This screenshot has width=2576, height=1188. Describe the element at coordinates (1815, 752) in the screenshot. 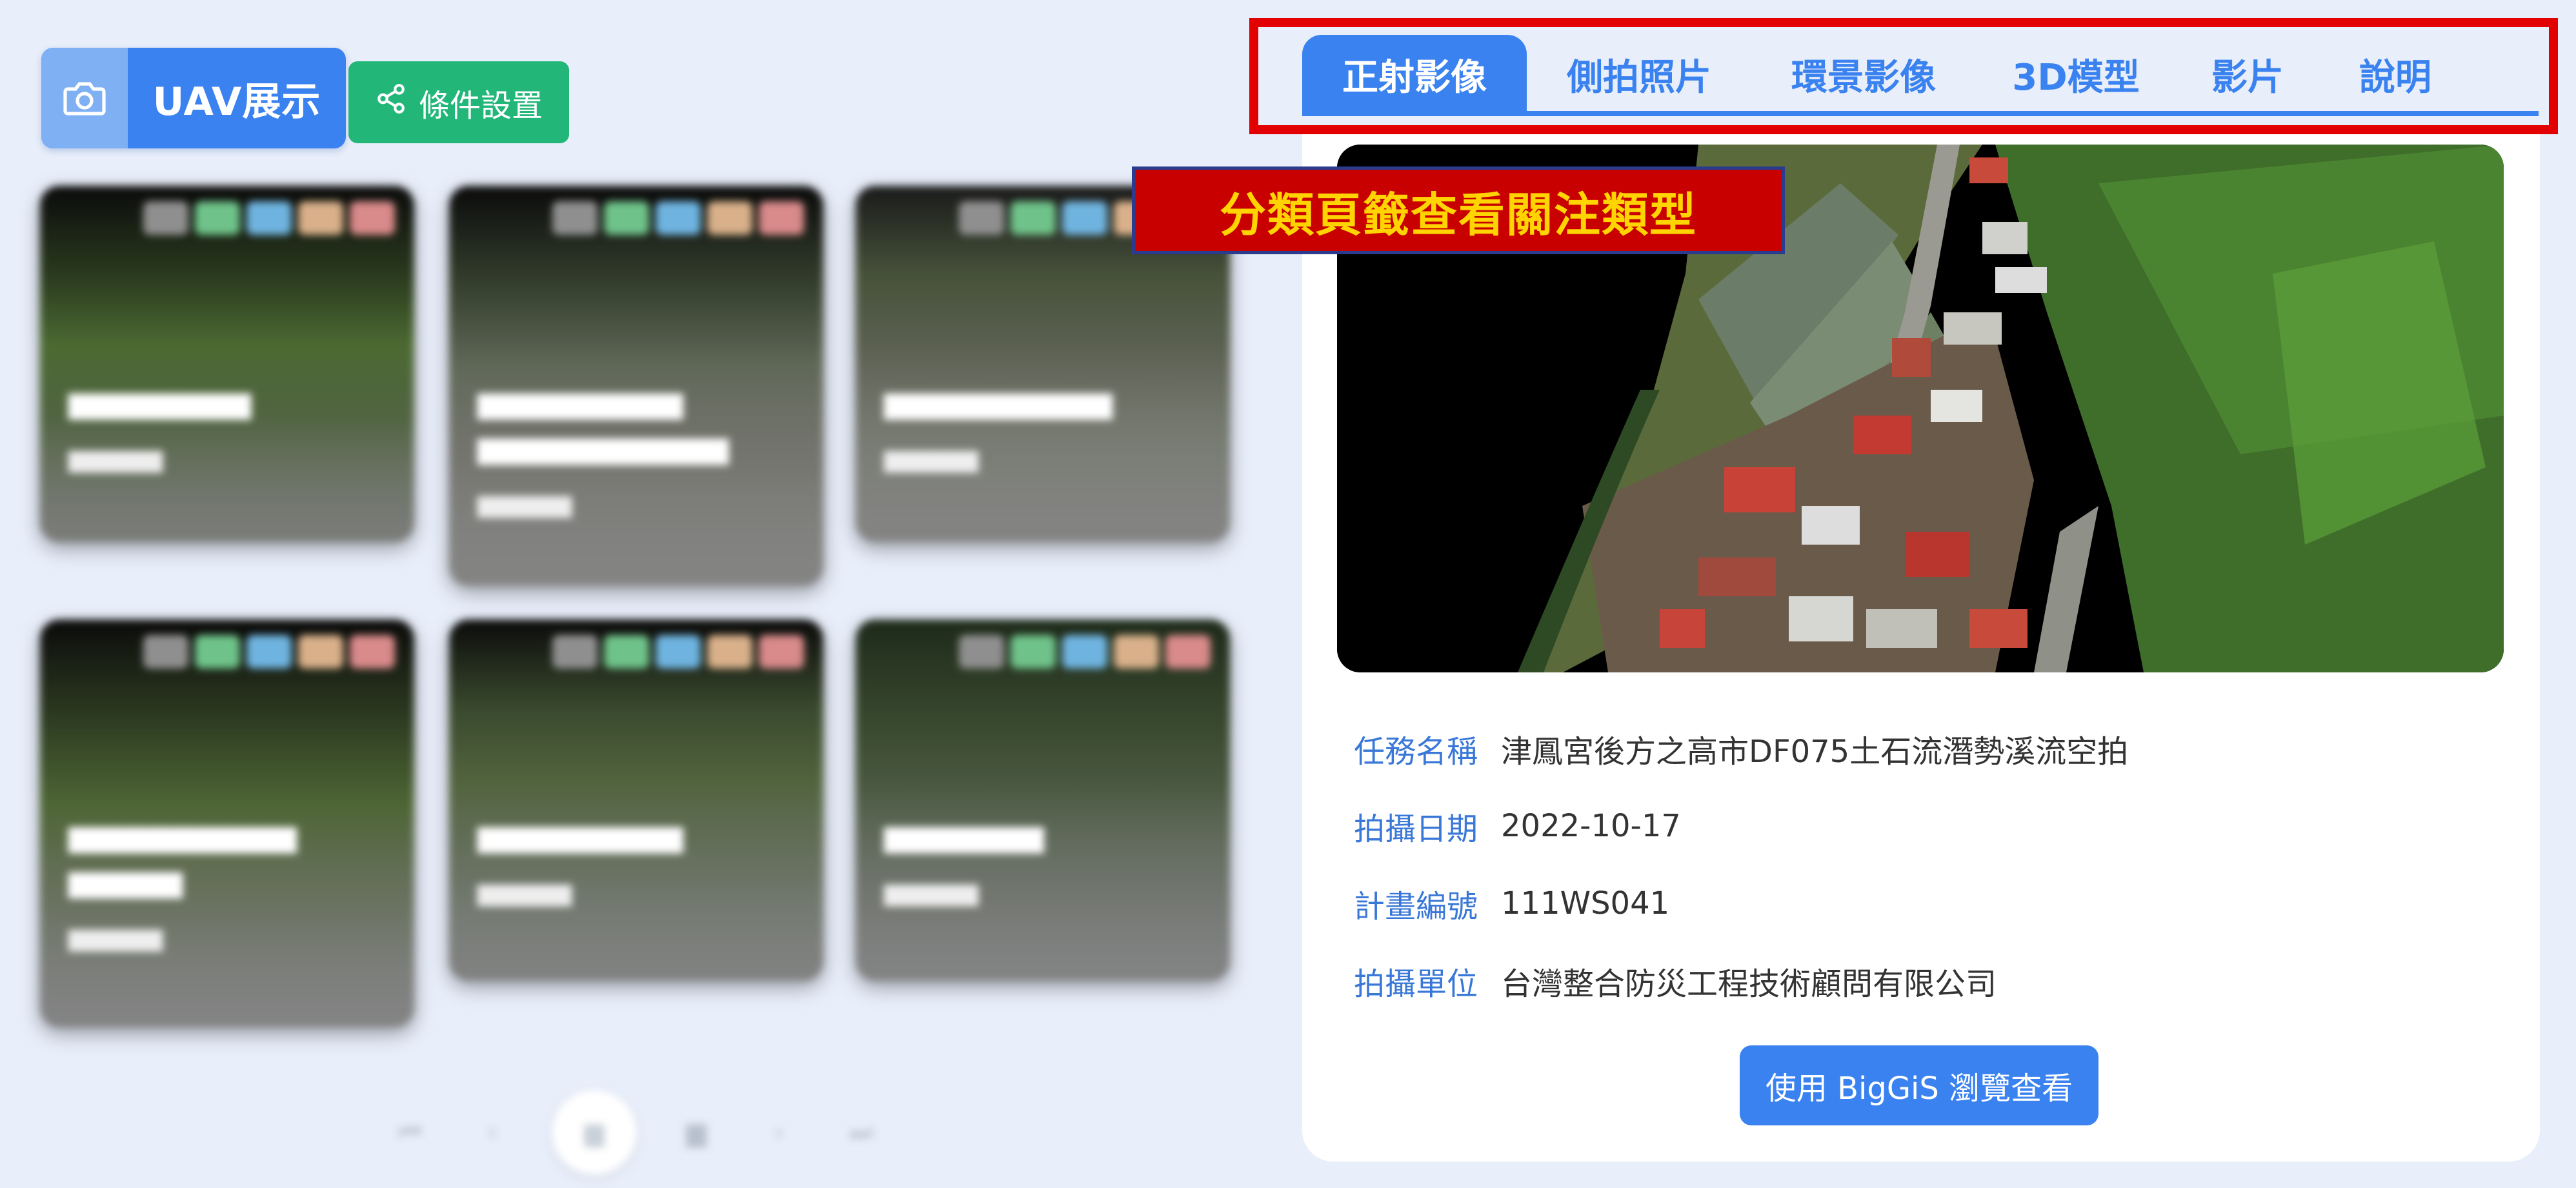

I see `mission-name-value: 津鳳宮後方之高市DF075土石流潛勢溪流空拍` at that location.